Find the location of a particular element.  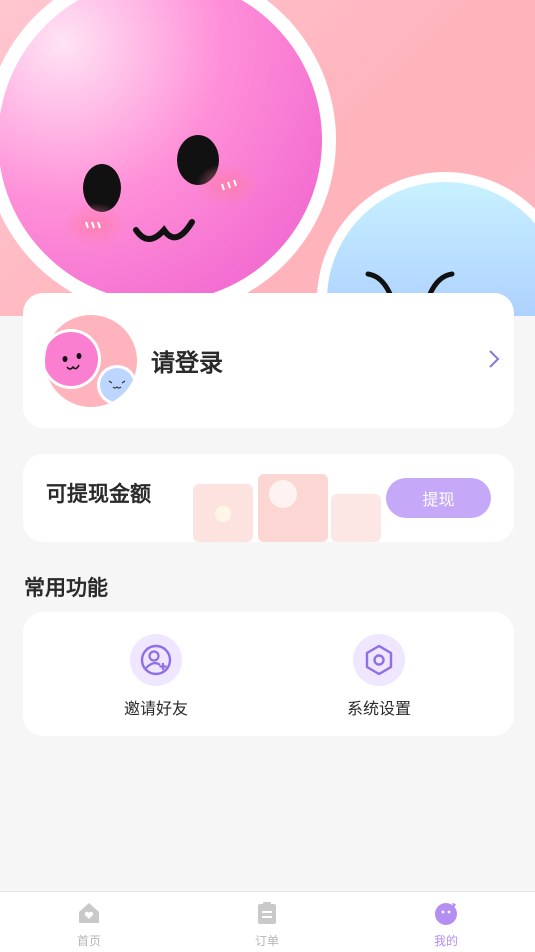

tab-orders: 订单 is located at coordinates (267, 924).